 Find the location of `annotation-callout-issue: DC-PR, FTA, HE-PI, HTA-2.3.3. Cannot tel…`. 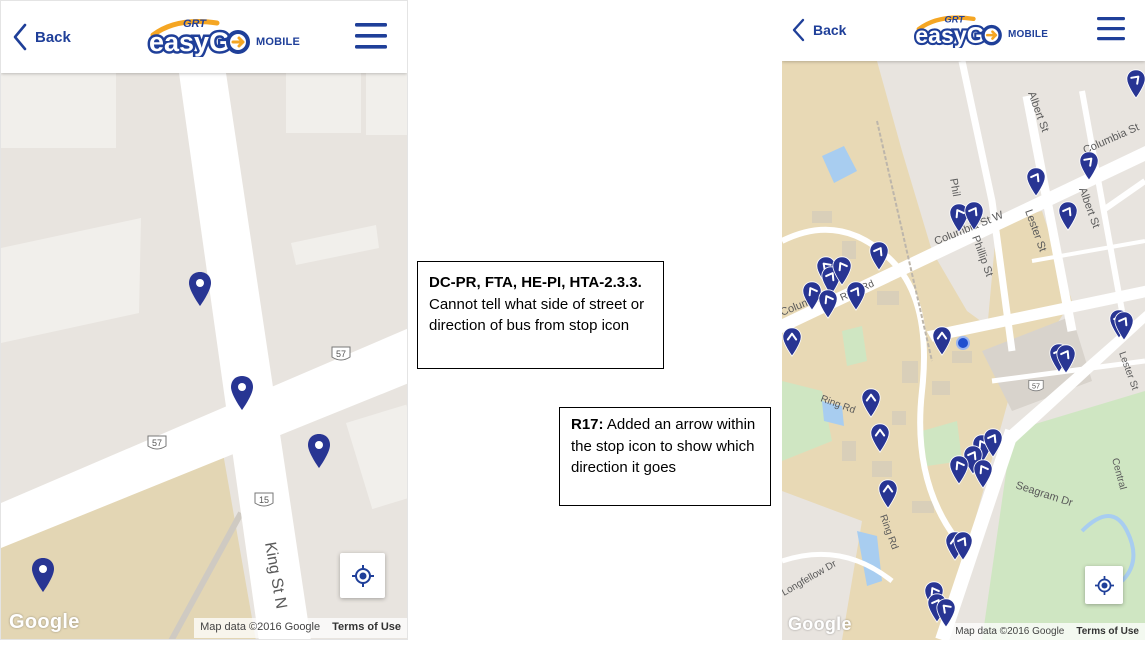

annotation-callout-issue: DC-PR, FTA, HE-PI, HTA-2.3.3. Cannot tel… is located at coordinates (540, 315).